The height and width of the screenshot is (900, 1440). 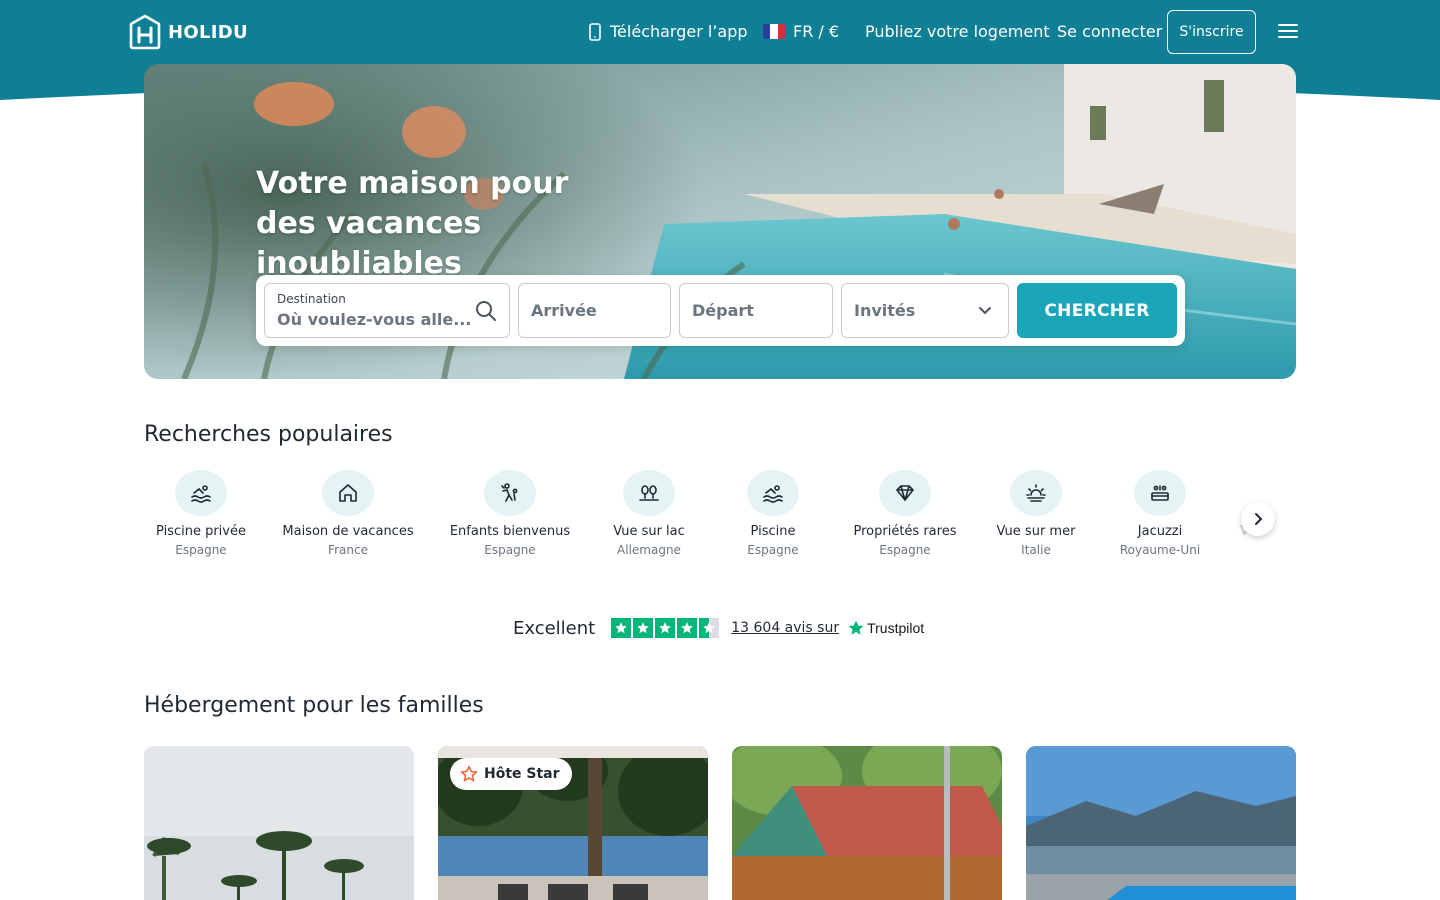 I want to click on search-button: CHERCHER, so click(x=1097, y=310).